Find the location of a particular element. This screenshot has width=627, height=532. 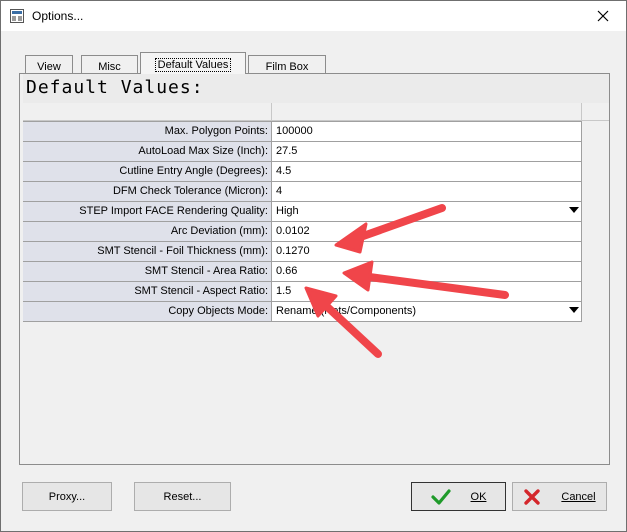

button-label: OK is located at coordinates (478, 496).